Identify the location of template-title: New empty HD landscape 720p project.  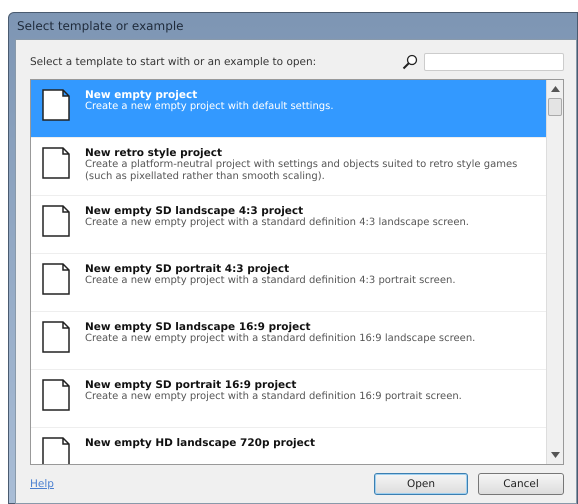
(200, 443).